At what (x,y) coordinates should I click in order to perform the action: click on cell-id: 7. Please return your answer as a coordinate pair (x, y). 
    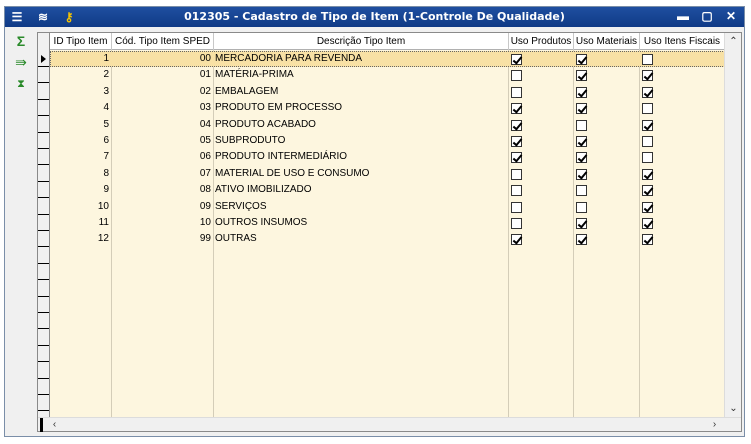
    Looking at the image, I should click on (81, 157).